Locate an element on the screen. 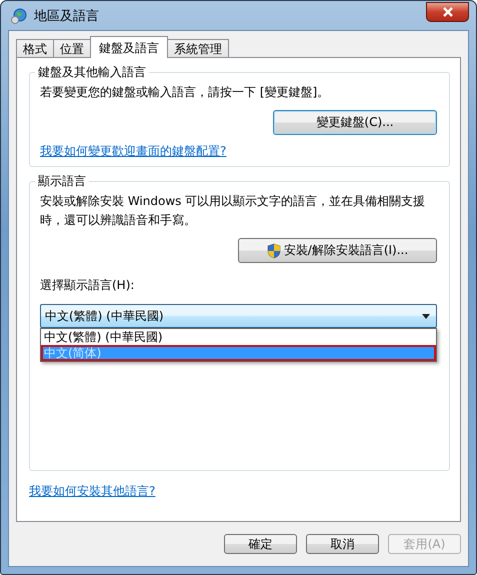 This screenshot has height=575, width=477. dropdown-option: 中文(繁體) (中華民國) is located at coordinates (238, 337).